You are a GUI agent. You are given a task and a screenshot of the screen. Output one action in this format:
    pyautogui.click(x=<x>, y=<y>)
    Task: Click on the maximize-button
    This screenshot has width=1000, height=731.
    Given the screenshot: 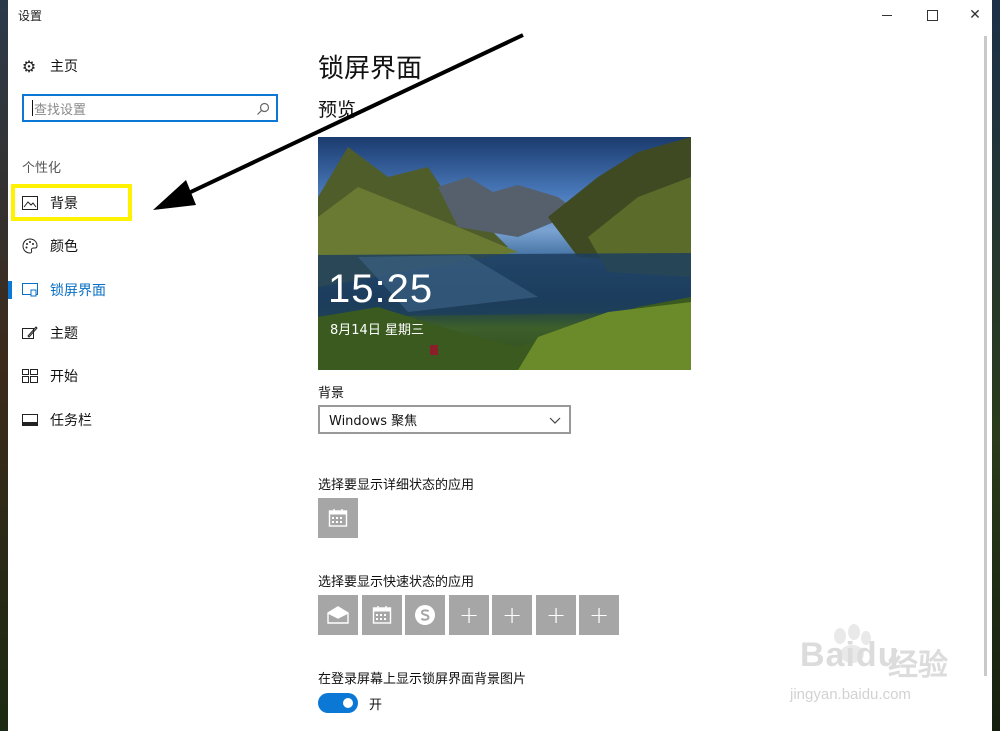 What is the action you would take?
    pyautogui.click(x=932, y=15)
    